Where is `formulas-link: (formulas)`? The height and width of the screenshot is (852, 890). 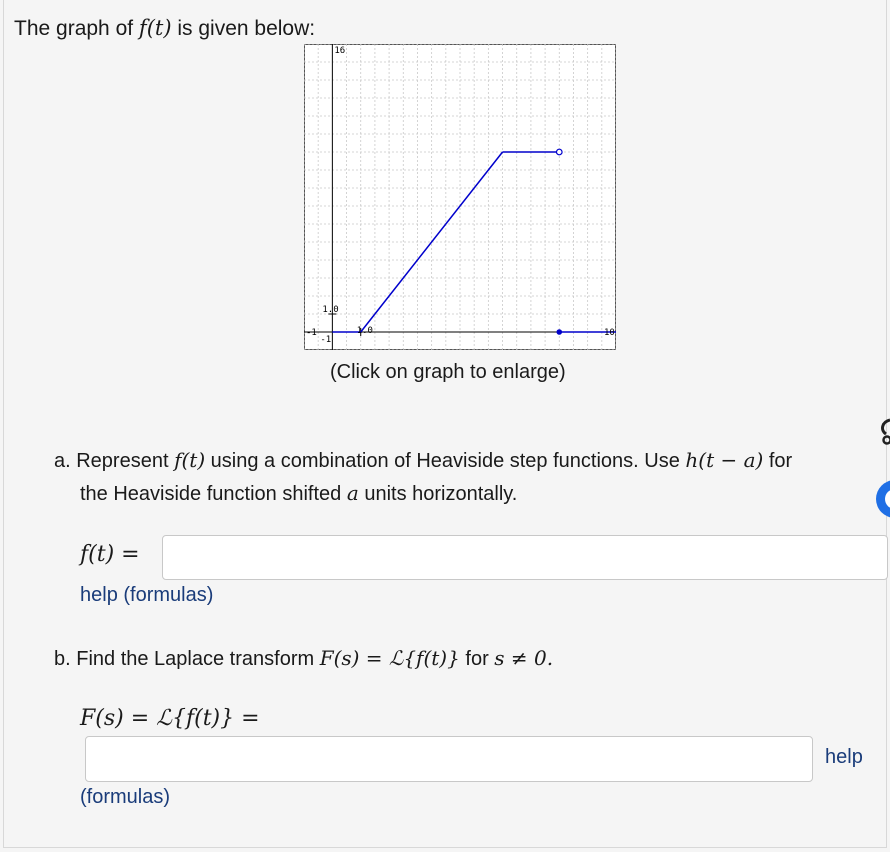 formulas-link: (formulas) is located at coordinates (125, 797).